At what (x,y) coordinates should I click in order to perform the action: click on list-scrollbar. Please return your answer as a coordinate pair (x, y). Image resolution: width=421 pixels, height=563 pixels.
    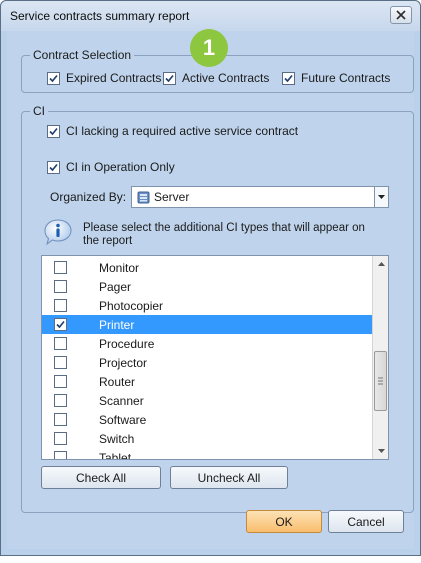
    Looking at the image, I should click on (380, 357).